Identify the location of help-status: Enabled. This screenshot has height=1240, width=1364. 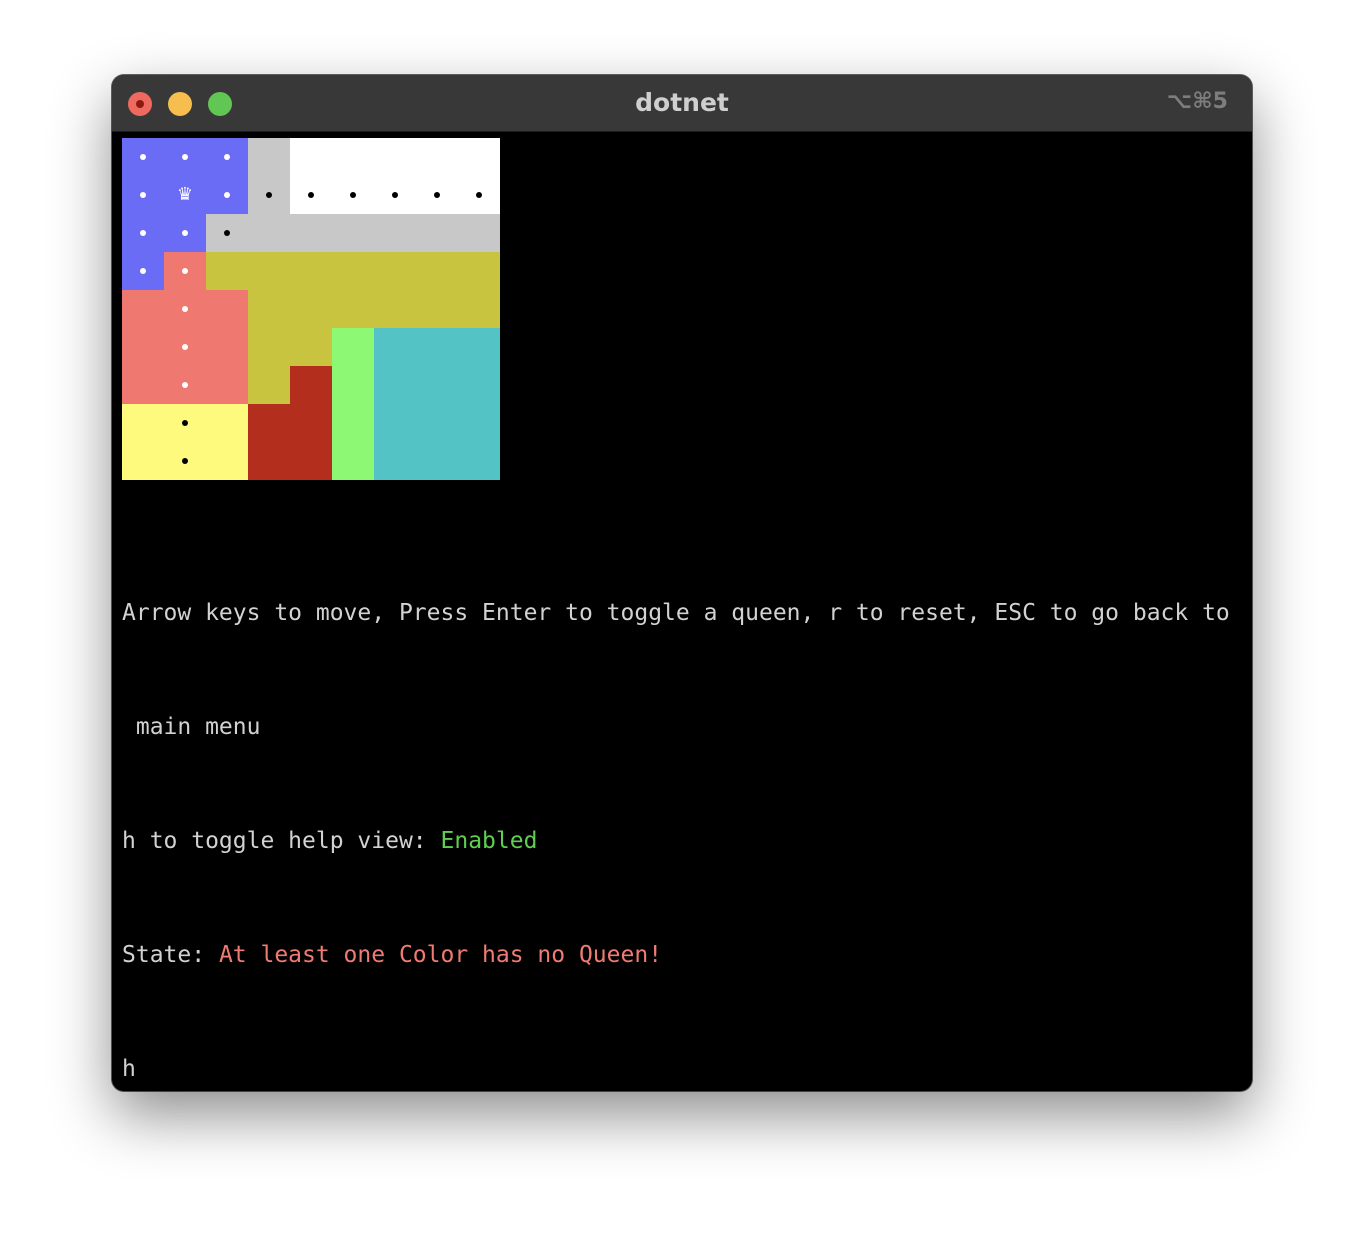
(489, 841).